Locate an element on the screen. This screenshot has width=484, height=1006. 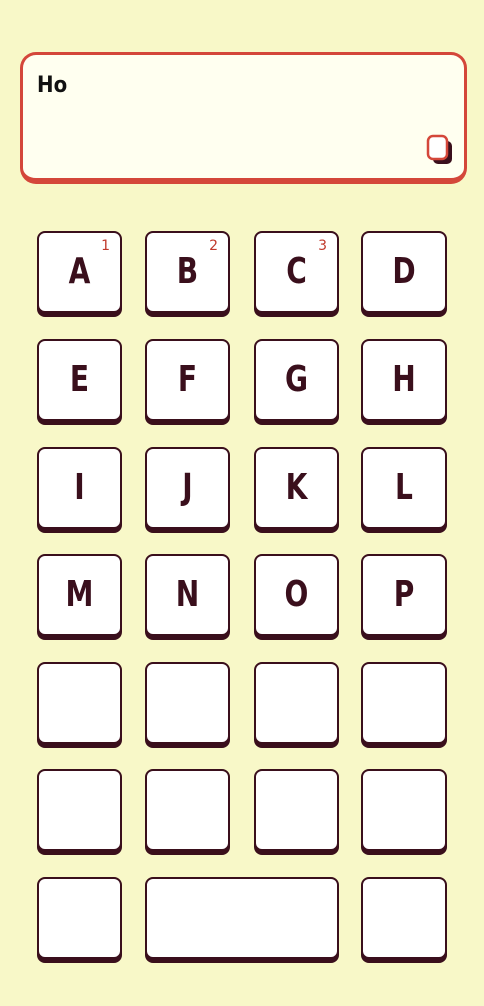
key-label: K is located at coordinates (296, 487).